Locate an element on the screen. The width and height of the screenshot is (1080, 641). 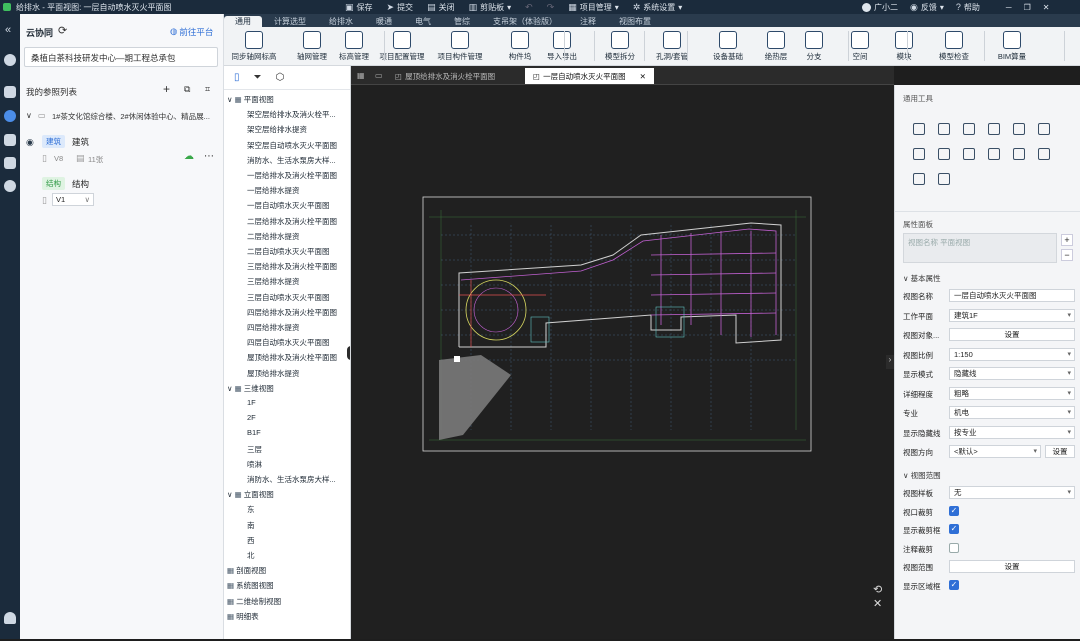
bell-icon is located at coordinates (10, 618).